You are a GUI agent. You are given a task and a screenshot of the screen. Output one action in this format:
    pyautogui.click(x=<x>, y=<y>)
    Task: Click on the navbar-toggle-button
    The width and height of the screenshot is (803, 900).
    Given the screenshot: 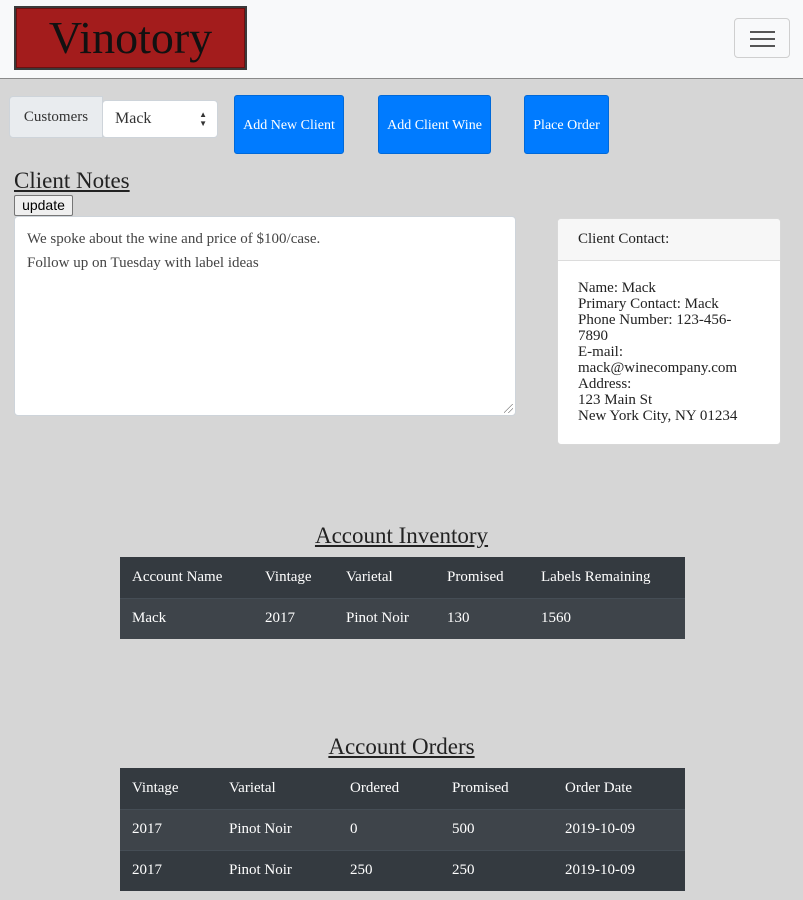 What is the action you would take?
    pyautogui.click(x=762, y=38)
    